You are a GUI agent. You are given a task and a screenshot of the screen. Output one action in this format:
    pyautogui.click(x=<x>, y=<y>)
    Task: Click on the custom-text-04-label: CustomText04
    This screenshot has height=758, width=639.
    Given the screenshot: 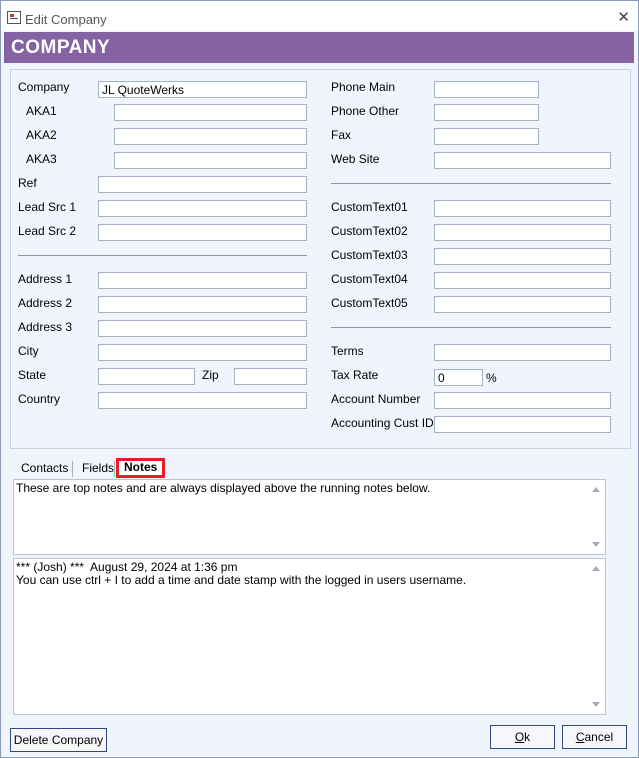 What is the action you would take?
    pyautogui.click(x=369, y=279)
    